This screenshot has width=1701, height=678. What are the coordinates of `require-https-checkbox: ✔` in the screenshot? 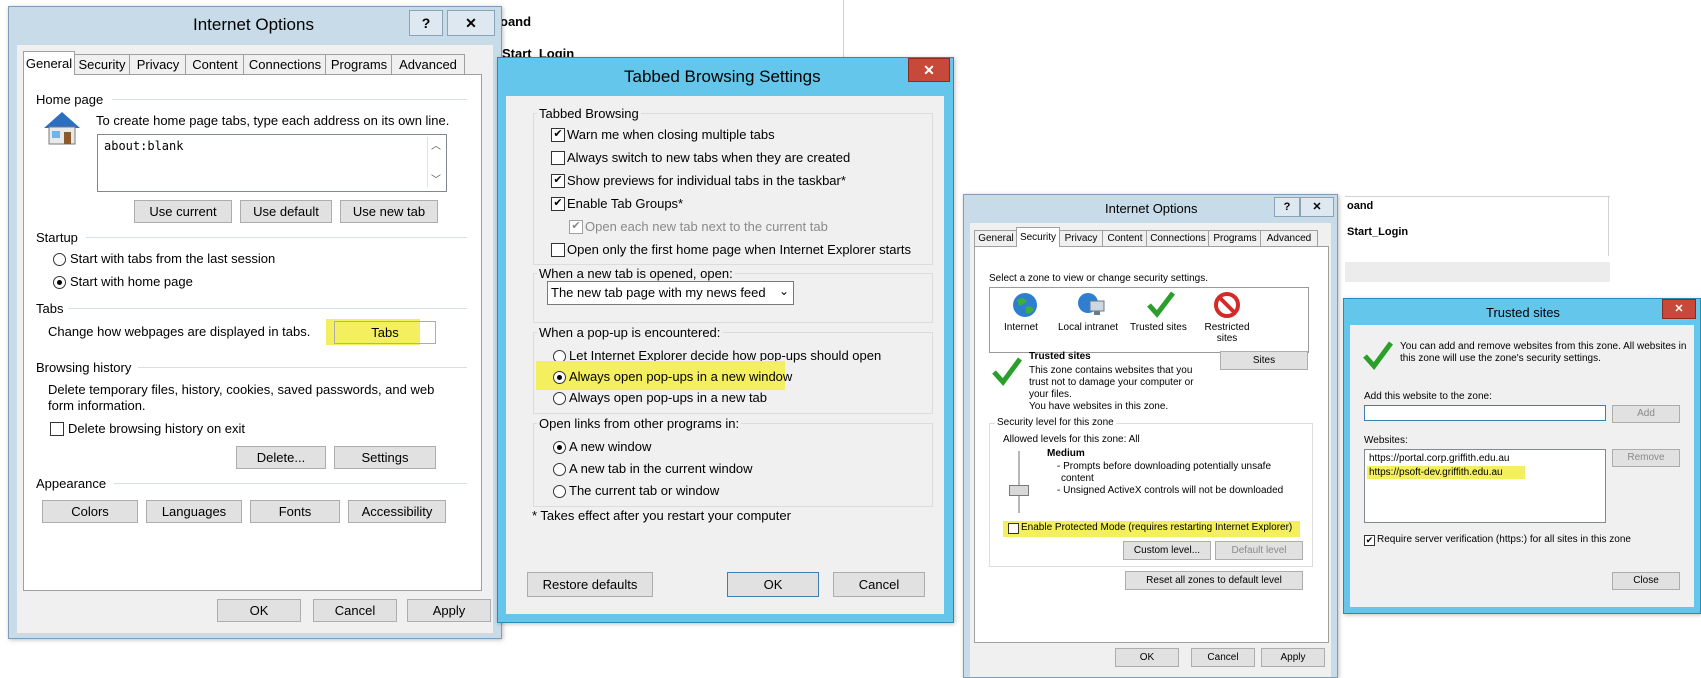 It's located at (1369, 540).